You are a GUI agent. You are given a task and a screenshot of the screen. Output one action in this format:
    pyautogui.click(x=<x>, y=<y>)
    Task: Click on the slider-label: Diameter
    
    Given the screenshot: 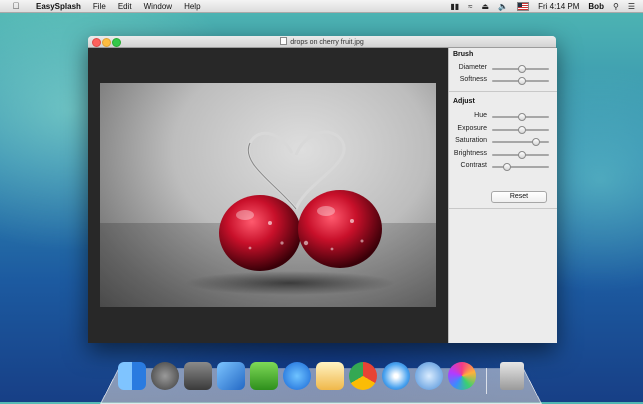 What is the action you would take?
    pyautogui.click(x=472, y=67)
    